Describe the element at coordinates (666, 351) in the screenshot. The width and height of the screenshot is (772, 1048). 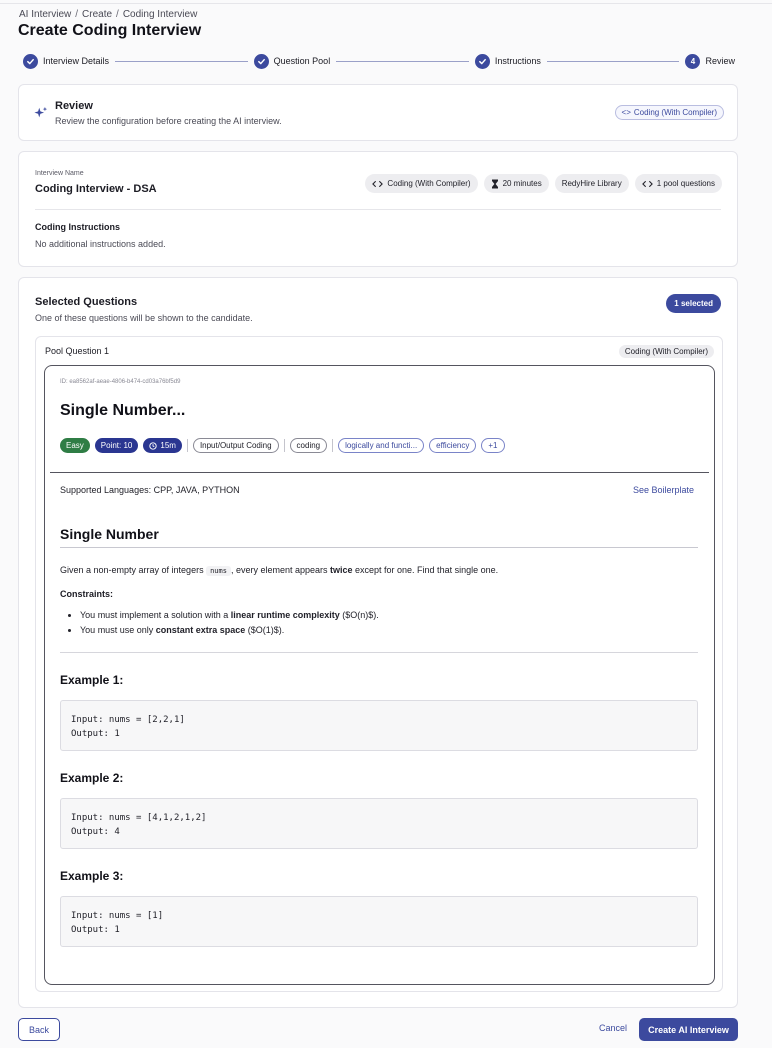
I see `pool-type-chip: Coding (With Compiler)` at that location.